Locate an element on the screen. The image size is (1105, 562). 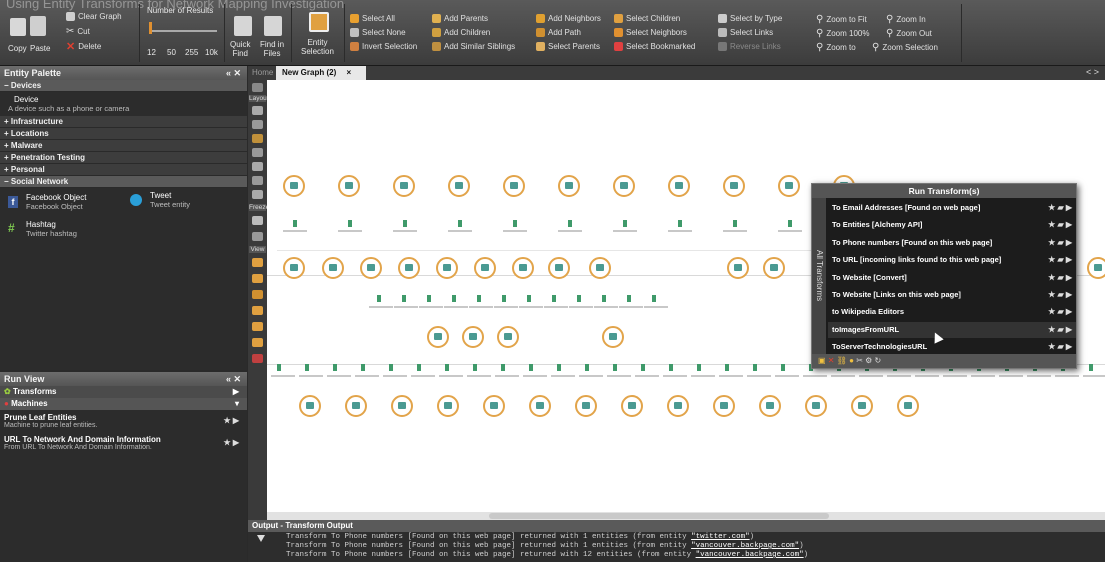
output-entity-link: "vancouver.backpage.com" is located at coordinates (750, 555).